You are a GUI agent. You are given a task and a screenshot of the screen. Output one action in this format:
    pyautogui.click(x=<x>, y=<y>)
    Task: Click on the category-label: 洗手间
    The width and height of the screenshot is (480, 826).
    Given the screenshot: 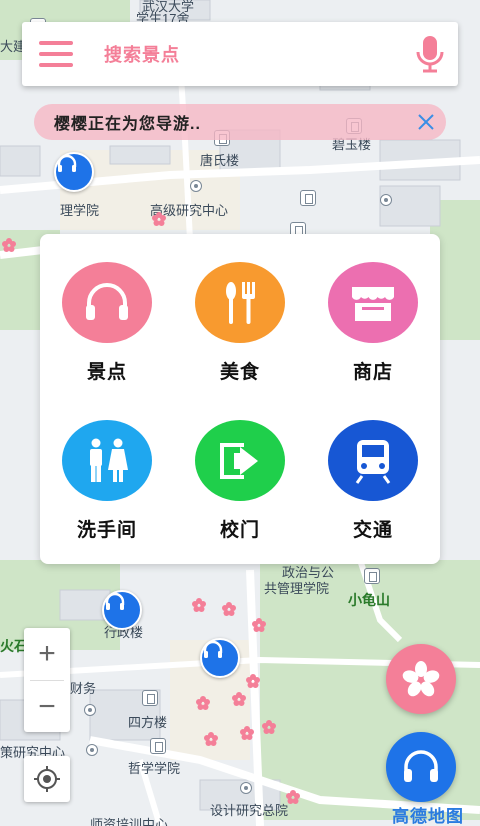 What is the action you would take?
    pyautogui.click(x=106, y=530)
    